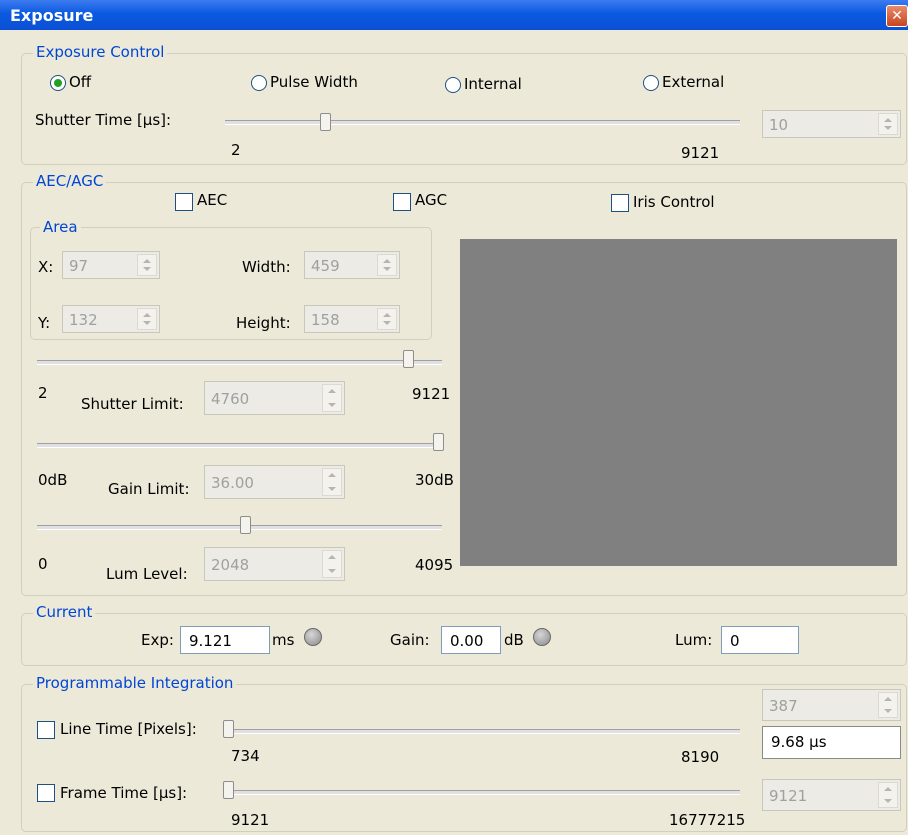 The width and height of the screenshot is (908, 835). I want to click on area-x-spinbox: 97, so click(111, 265).